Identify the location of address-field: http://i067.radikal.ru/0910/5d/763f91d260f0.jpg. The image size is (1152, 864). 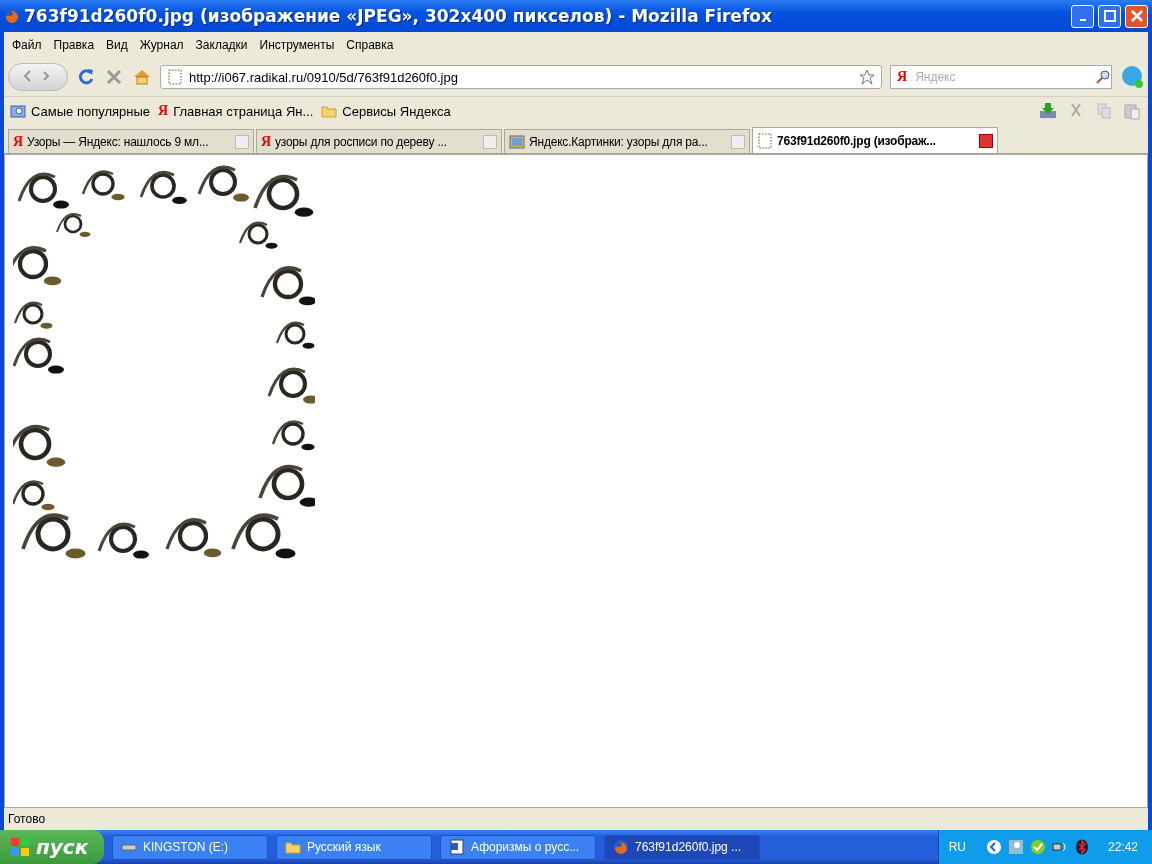
(521, 77).